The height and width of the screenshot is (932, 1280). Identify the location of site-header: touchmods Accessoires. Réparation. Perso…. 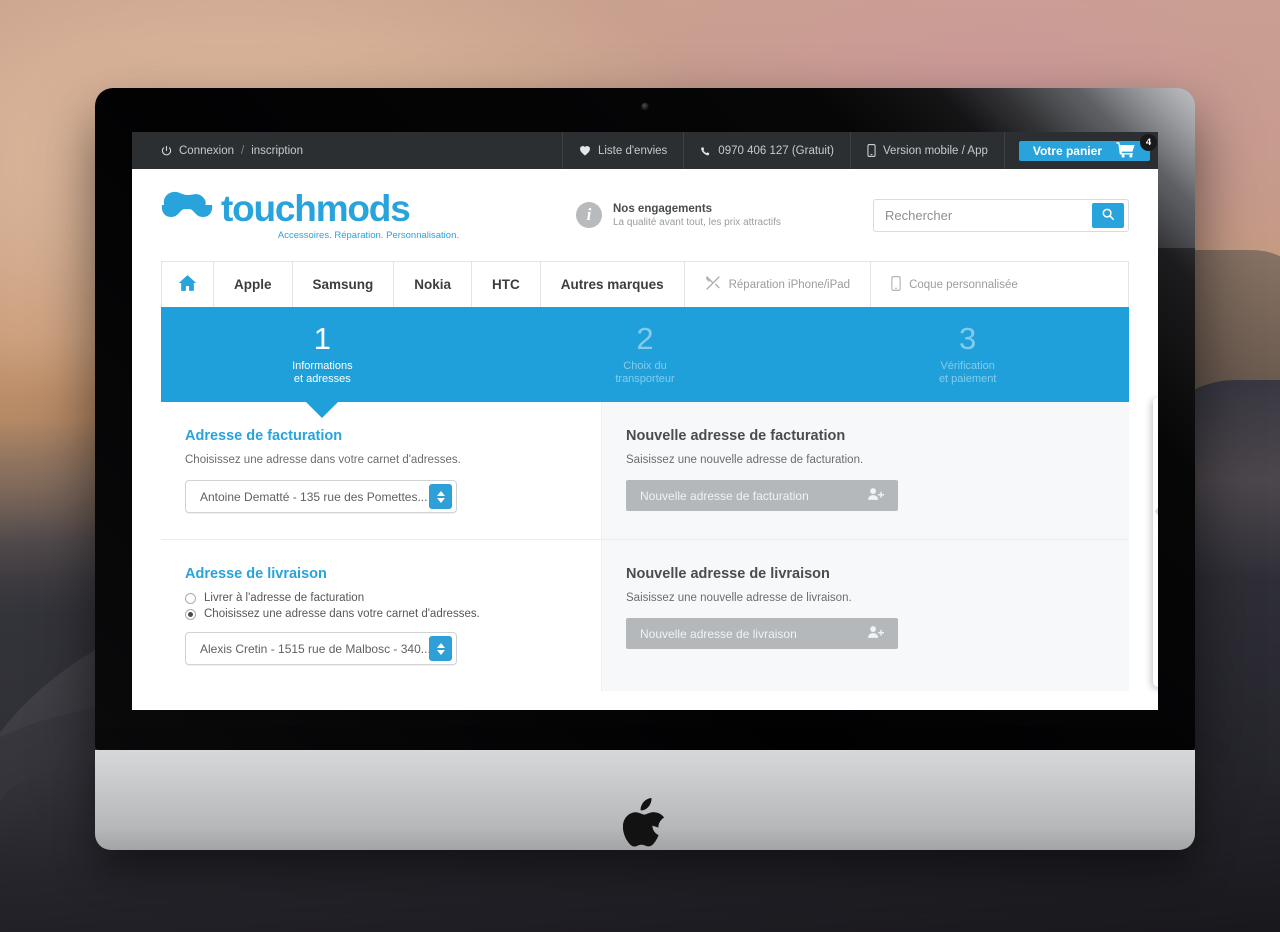
(645, 215).